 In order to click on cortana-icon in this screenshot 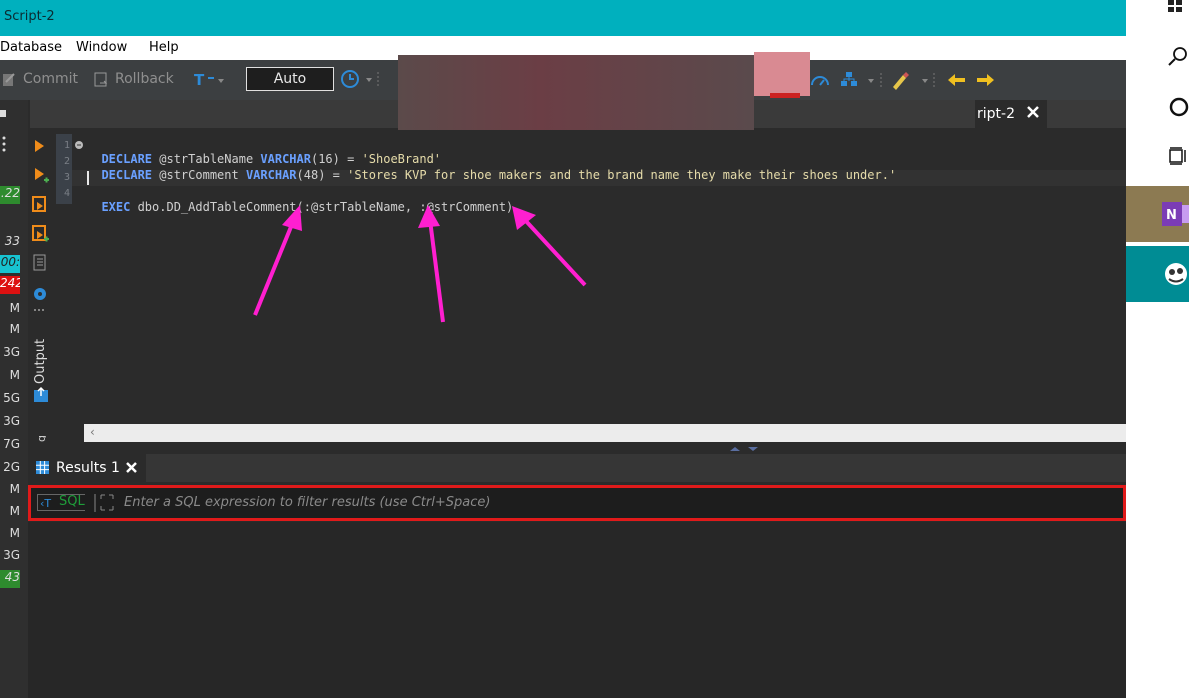, I will do `click(1178, 107)`.